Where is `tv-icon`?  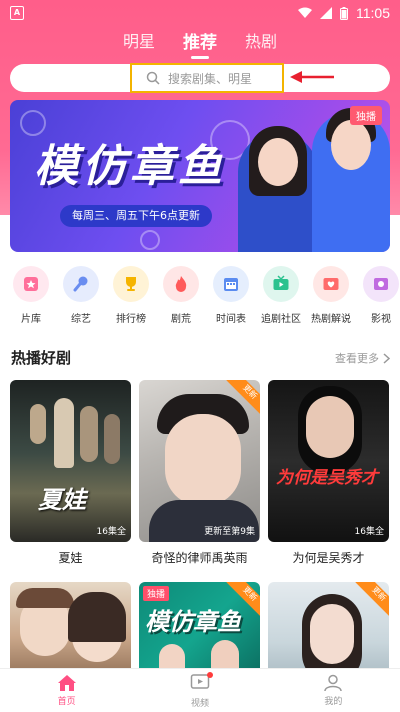
tv-icon is located at coordinates (281, 282).